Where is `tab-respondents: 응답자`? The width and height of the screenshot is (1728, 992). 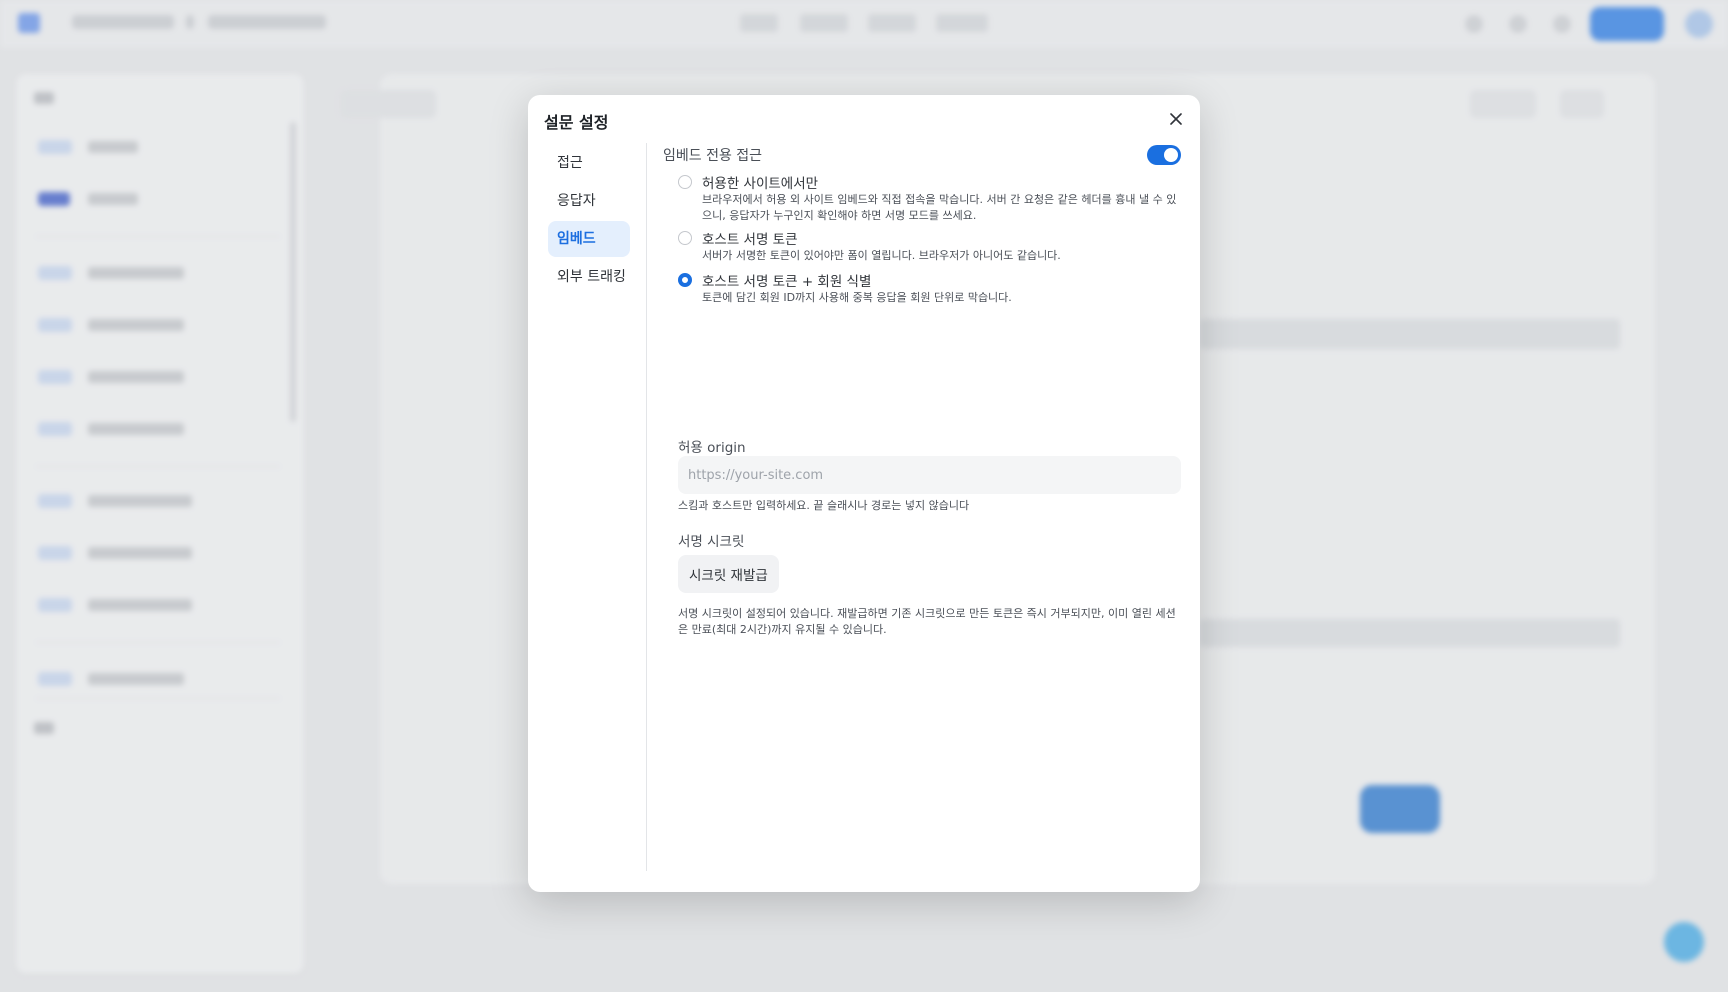 tab-respondents: 응답자 is located at coordinates (589, 201).